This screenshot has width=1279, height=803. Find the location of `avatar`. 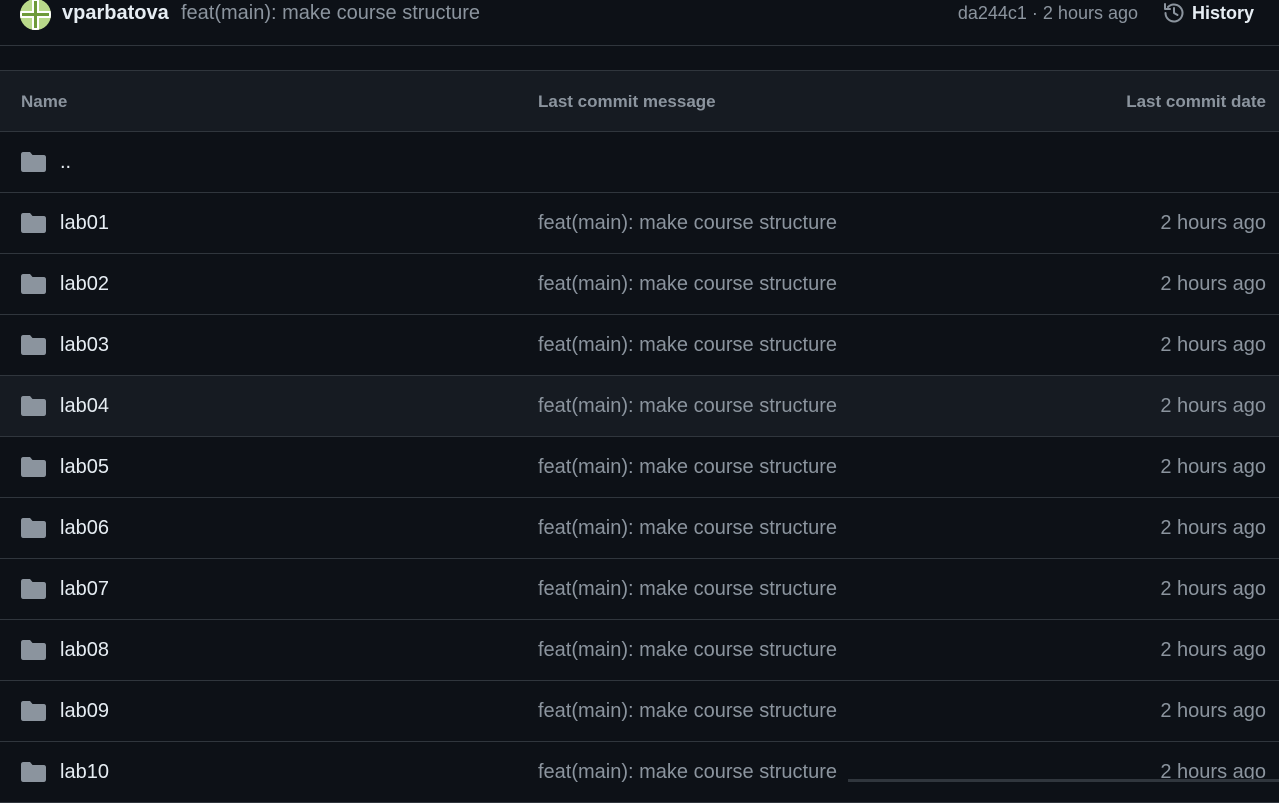

avatar is located at coordinates (35, 15).